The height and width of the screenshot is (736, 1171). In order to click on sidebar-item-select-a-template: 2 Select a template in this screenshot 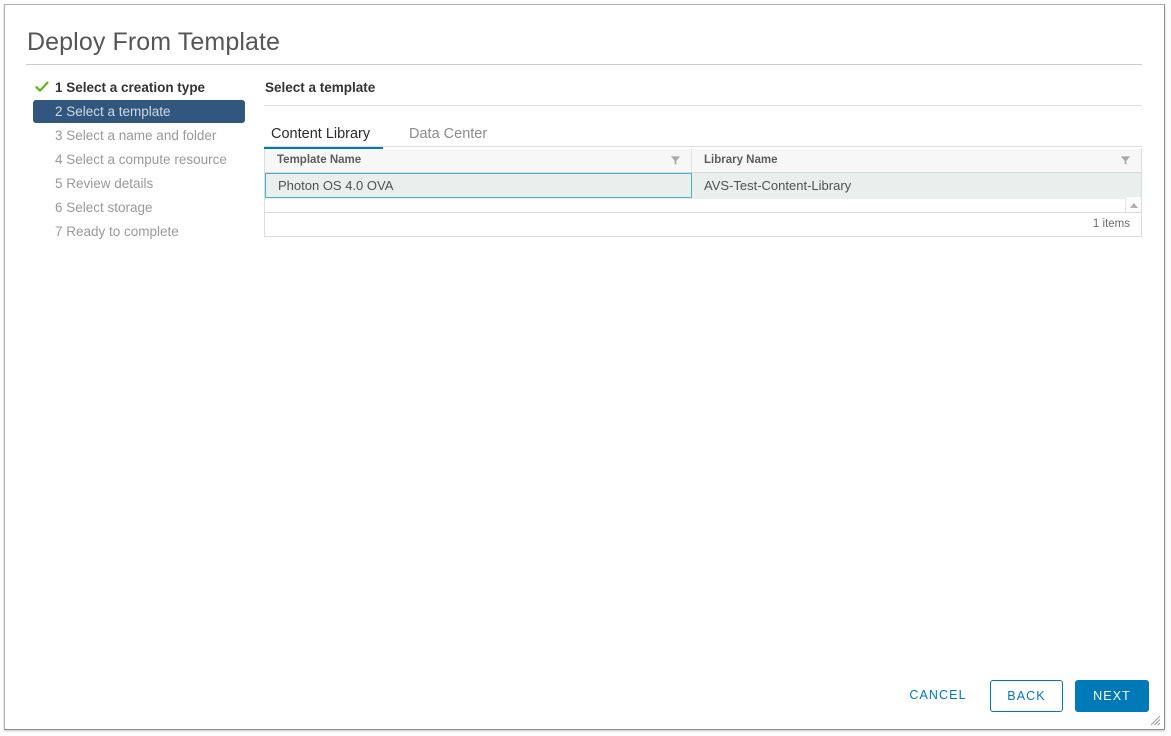, I will do `click(139, 111)`.